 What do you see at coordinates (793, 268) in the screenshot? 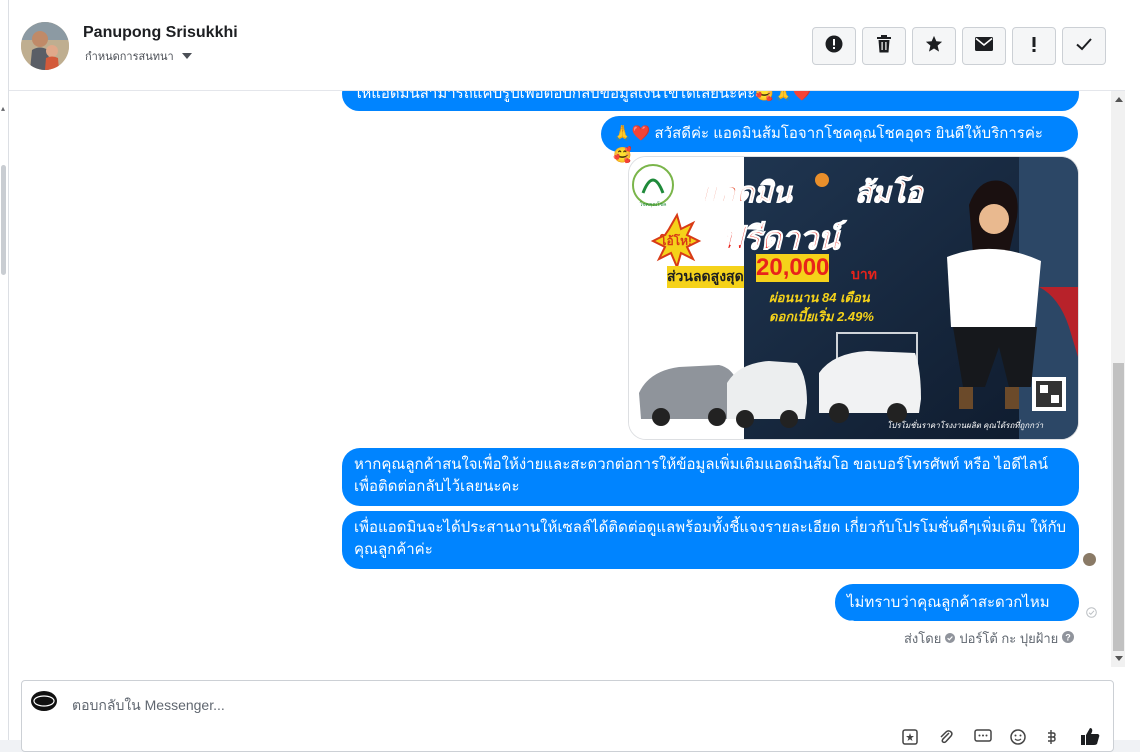
I see `promo-discount-amount: 20,000` at bounding box center [793, 268].